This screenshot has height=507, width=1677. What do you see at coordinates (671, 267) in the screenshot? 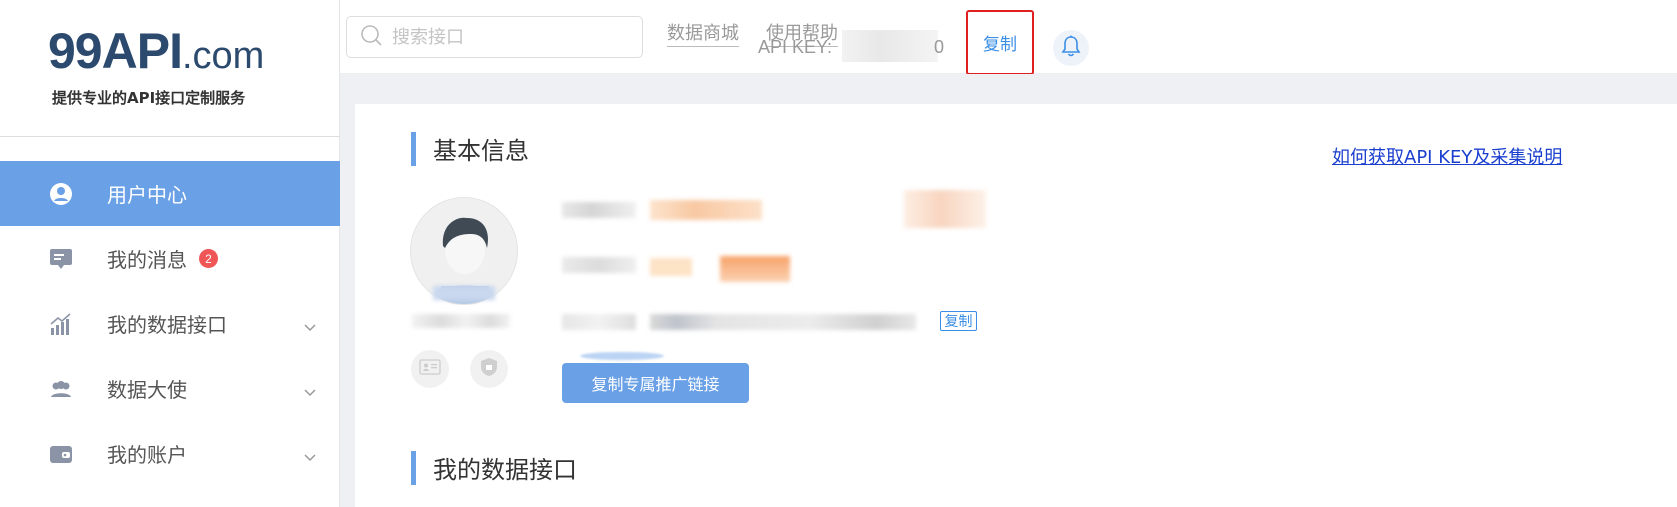
I see `member-level-value-redacted` at bounding box center [671, 267].